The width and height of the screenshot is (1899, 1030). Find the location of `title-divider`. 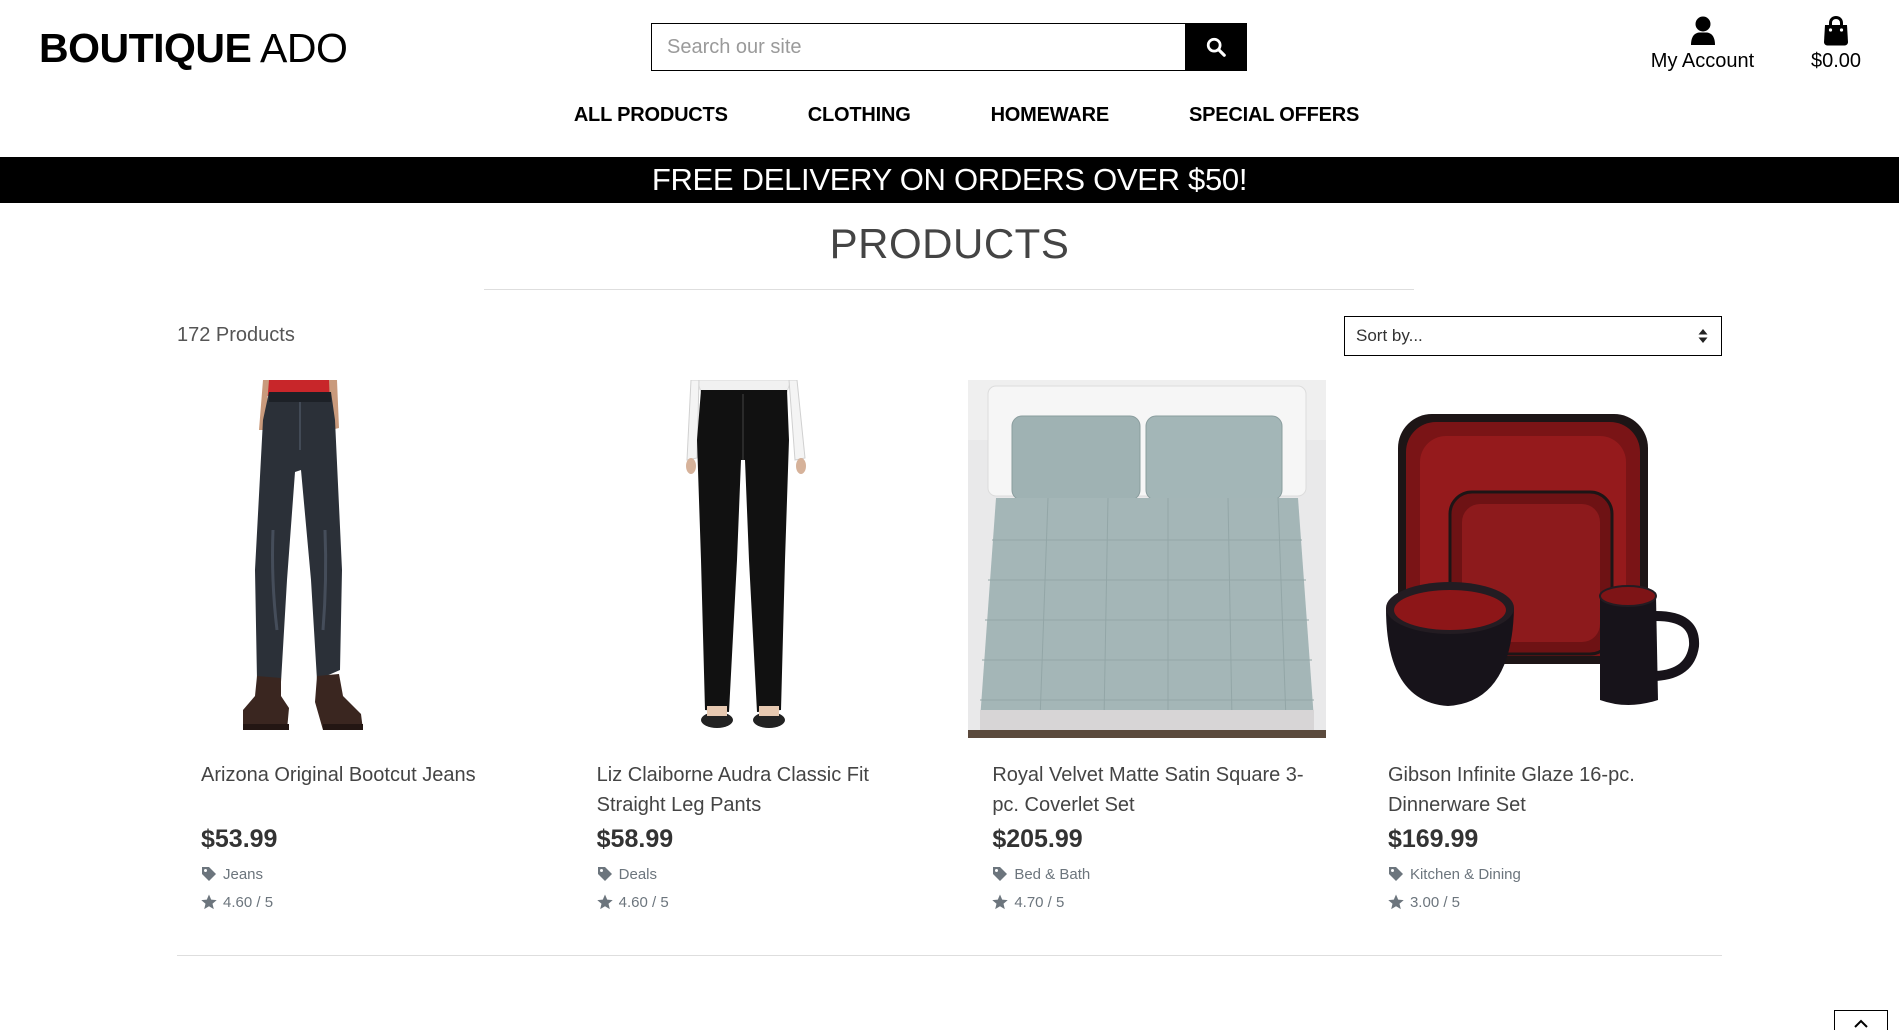

title-divider is located at coordinates (949, 289).